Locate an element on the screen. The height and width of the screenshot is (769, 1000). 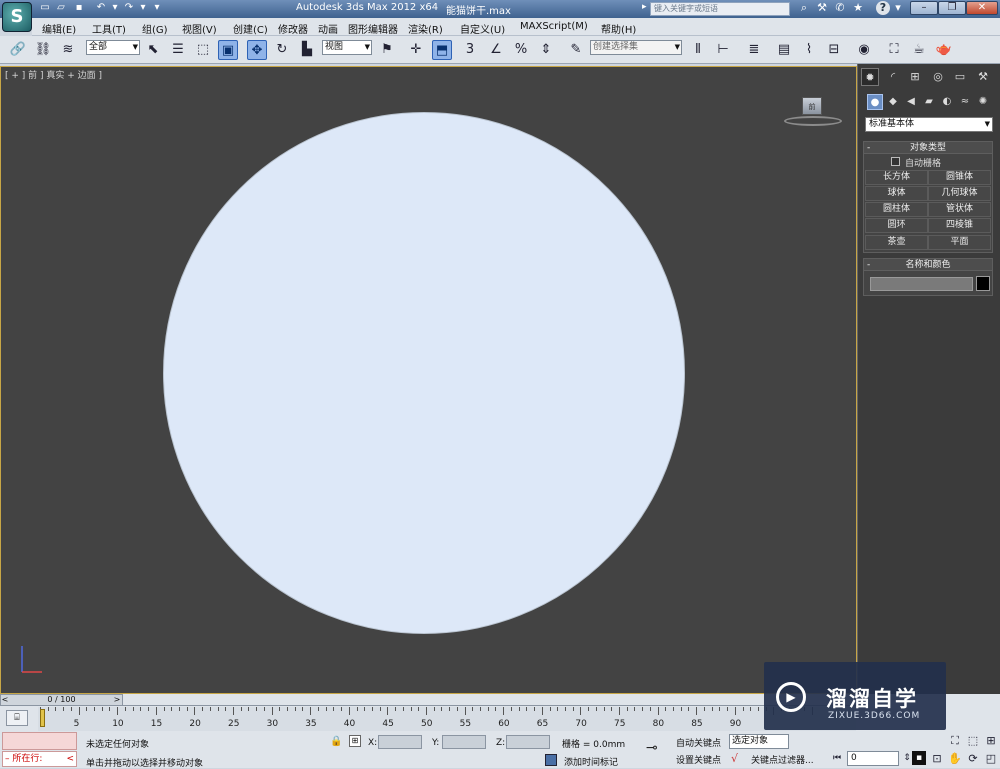
menu-maxscript: MAXScript(M) is located at coordinates (554, 26).